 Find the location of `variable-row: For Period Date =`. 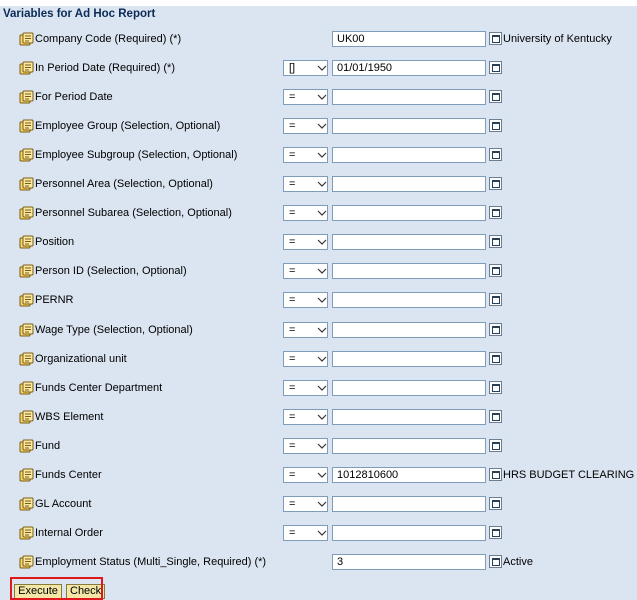

variable-row: For Period Date = is located at coordinates (318, 98).